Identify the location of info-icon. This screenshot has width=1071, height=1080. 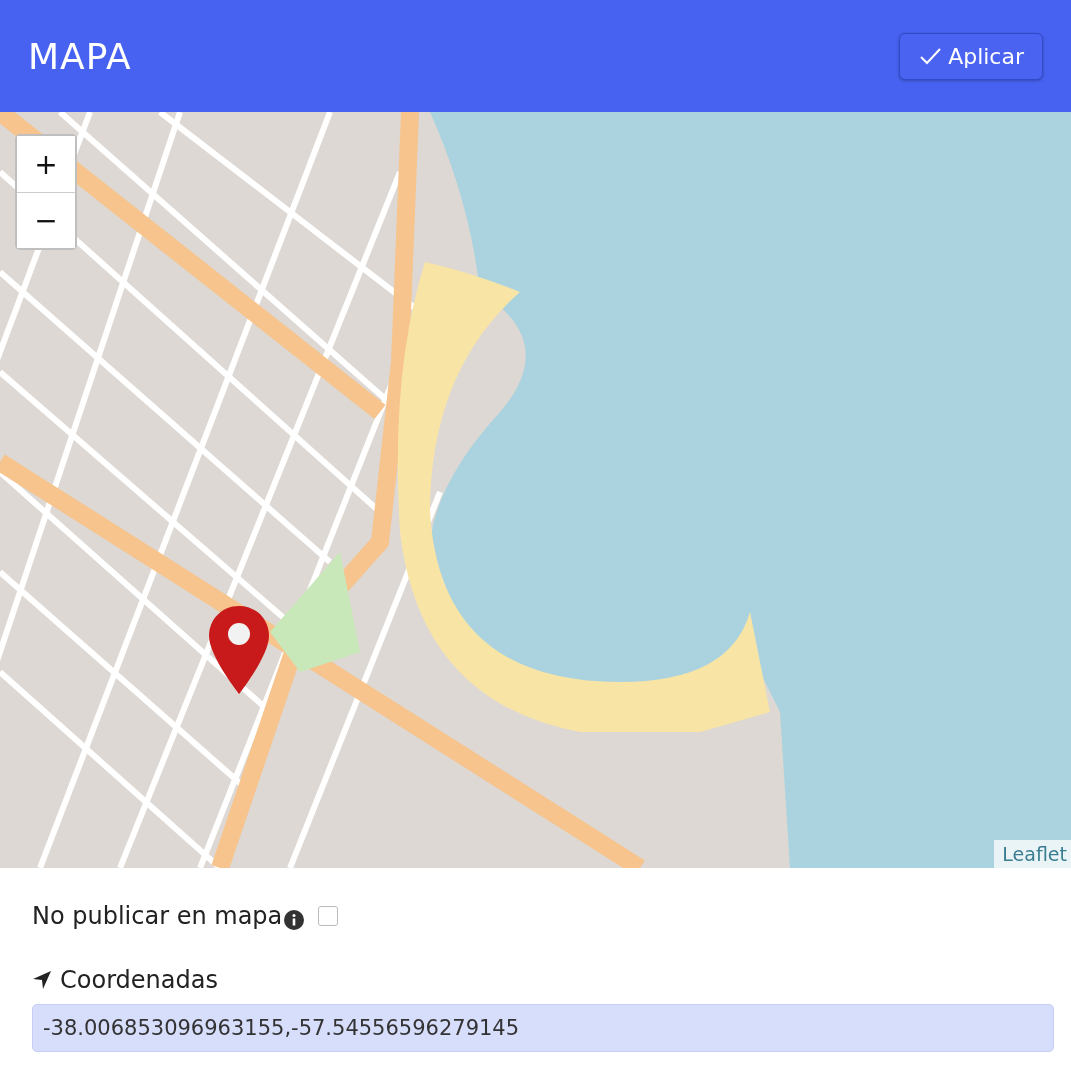
(294, 920).